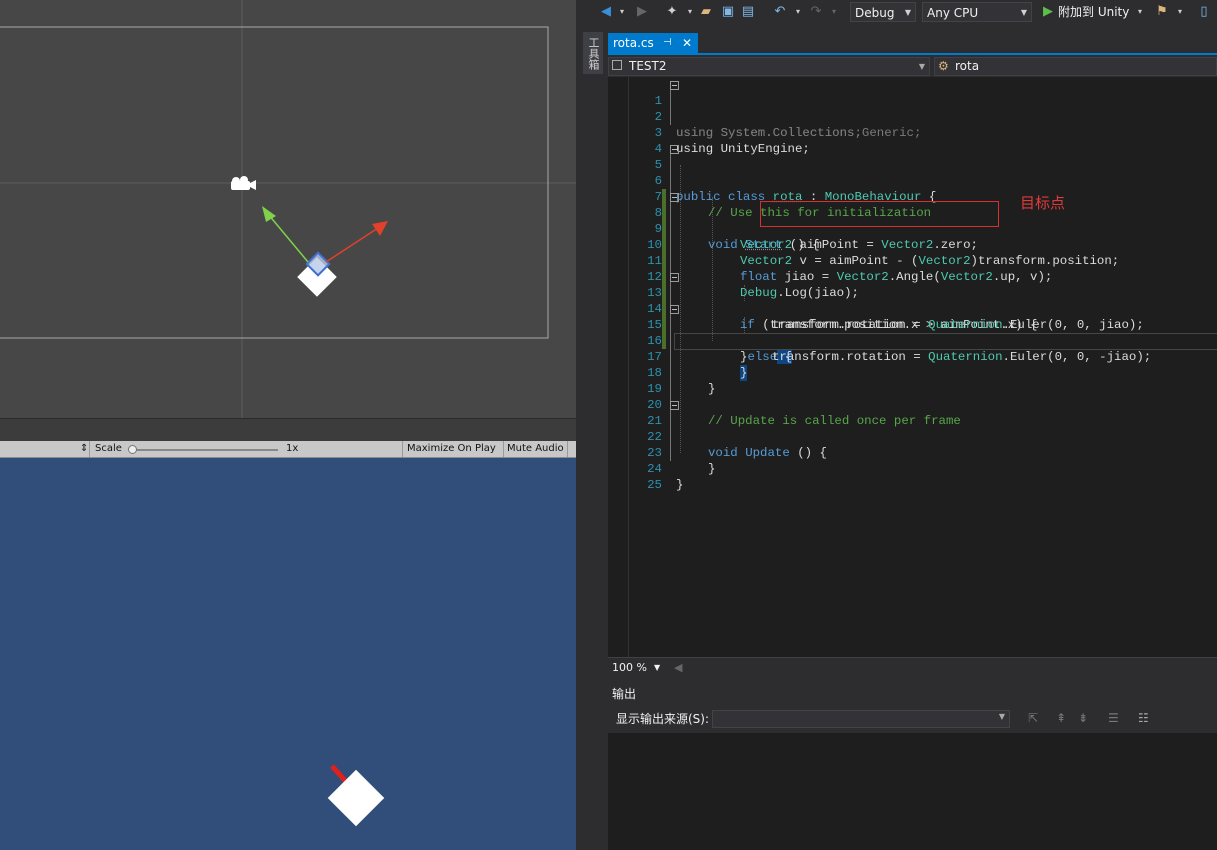 The height and width of the screenshot is (850, 1217). I want to click on document-tab-label: rota.cs, so click(633, 43).